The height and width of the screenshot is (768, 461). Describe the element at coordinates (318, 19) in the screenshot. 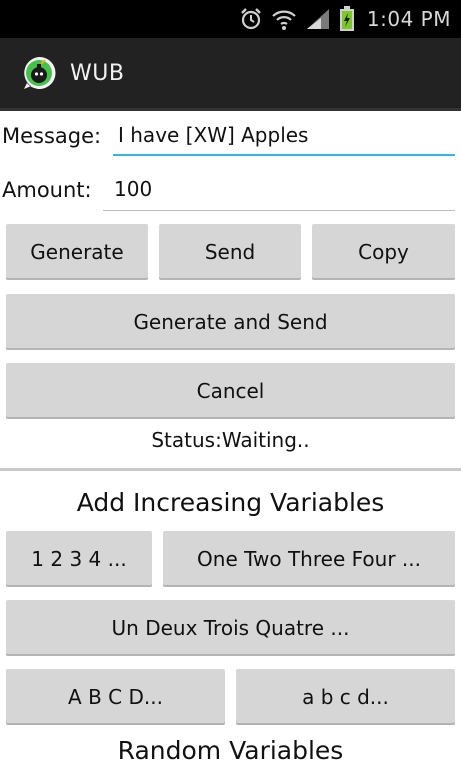

I see `signal-icon` at that location.